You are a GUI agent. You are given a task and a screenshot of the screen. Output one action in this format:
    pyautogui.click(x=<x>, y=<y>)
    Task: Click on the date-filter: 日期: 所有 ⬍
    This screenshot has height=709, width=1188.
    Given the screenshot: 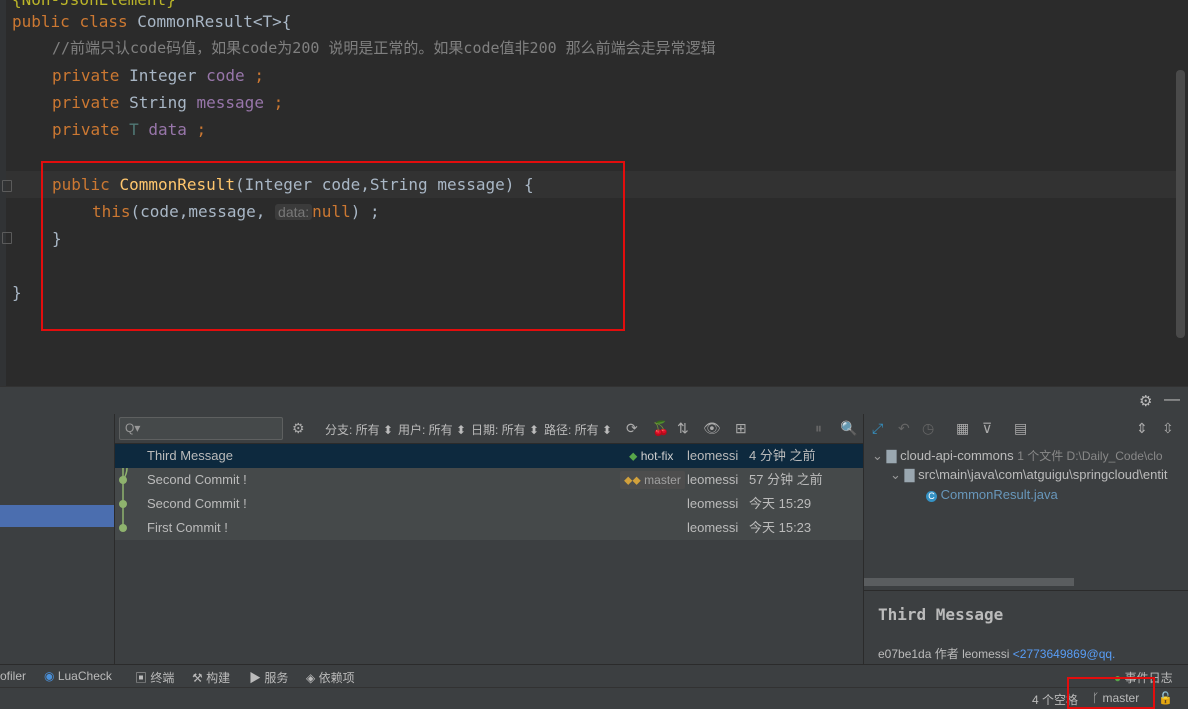 What is the action you would take?
    pyautogui.click(x=505, y=429)
    